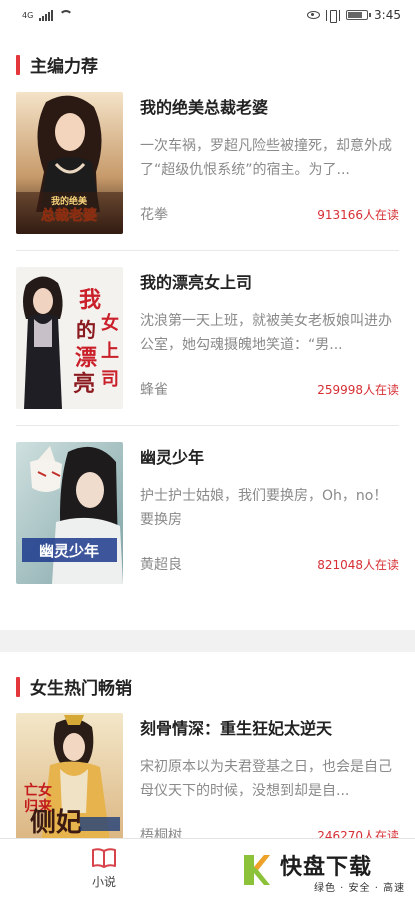  What do you see at coordinates (69, 551) in the screenshot?
I see `svg-text: 幽灵少年` at bounding box center [69, 551].